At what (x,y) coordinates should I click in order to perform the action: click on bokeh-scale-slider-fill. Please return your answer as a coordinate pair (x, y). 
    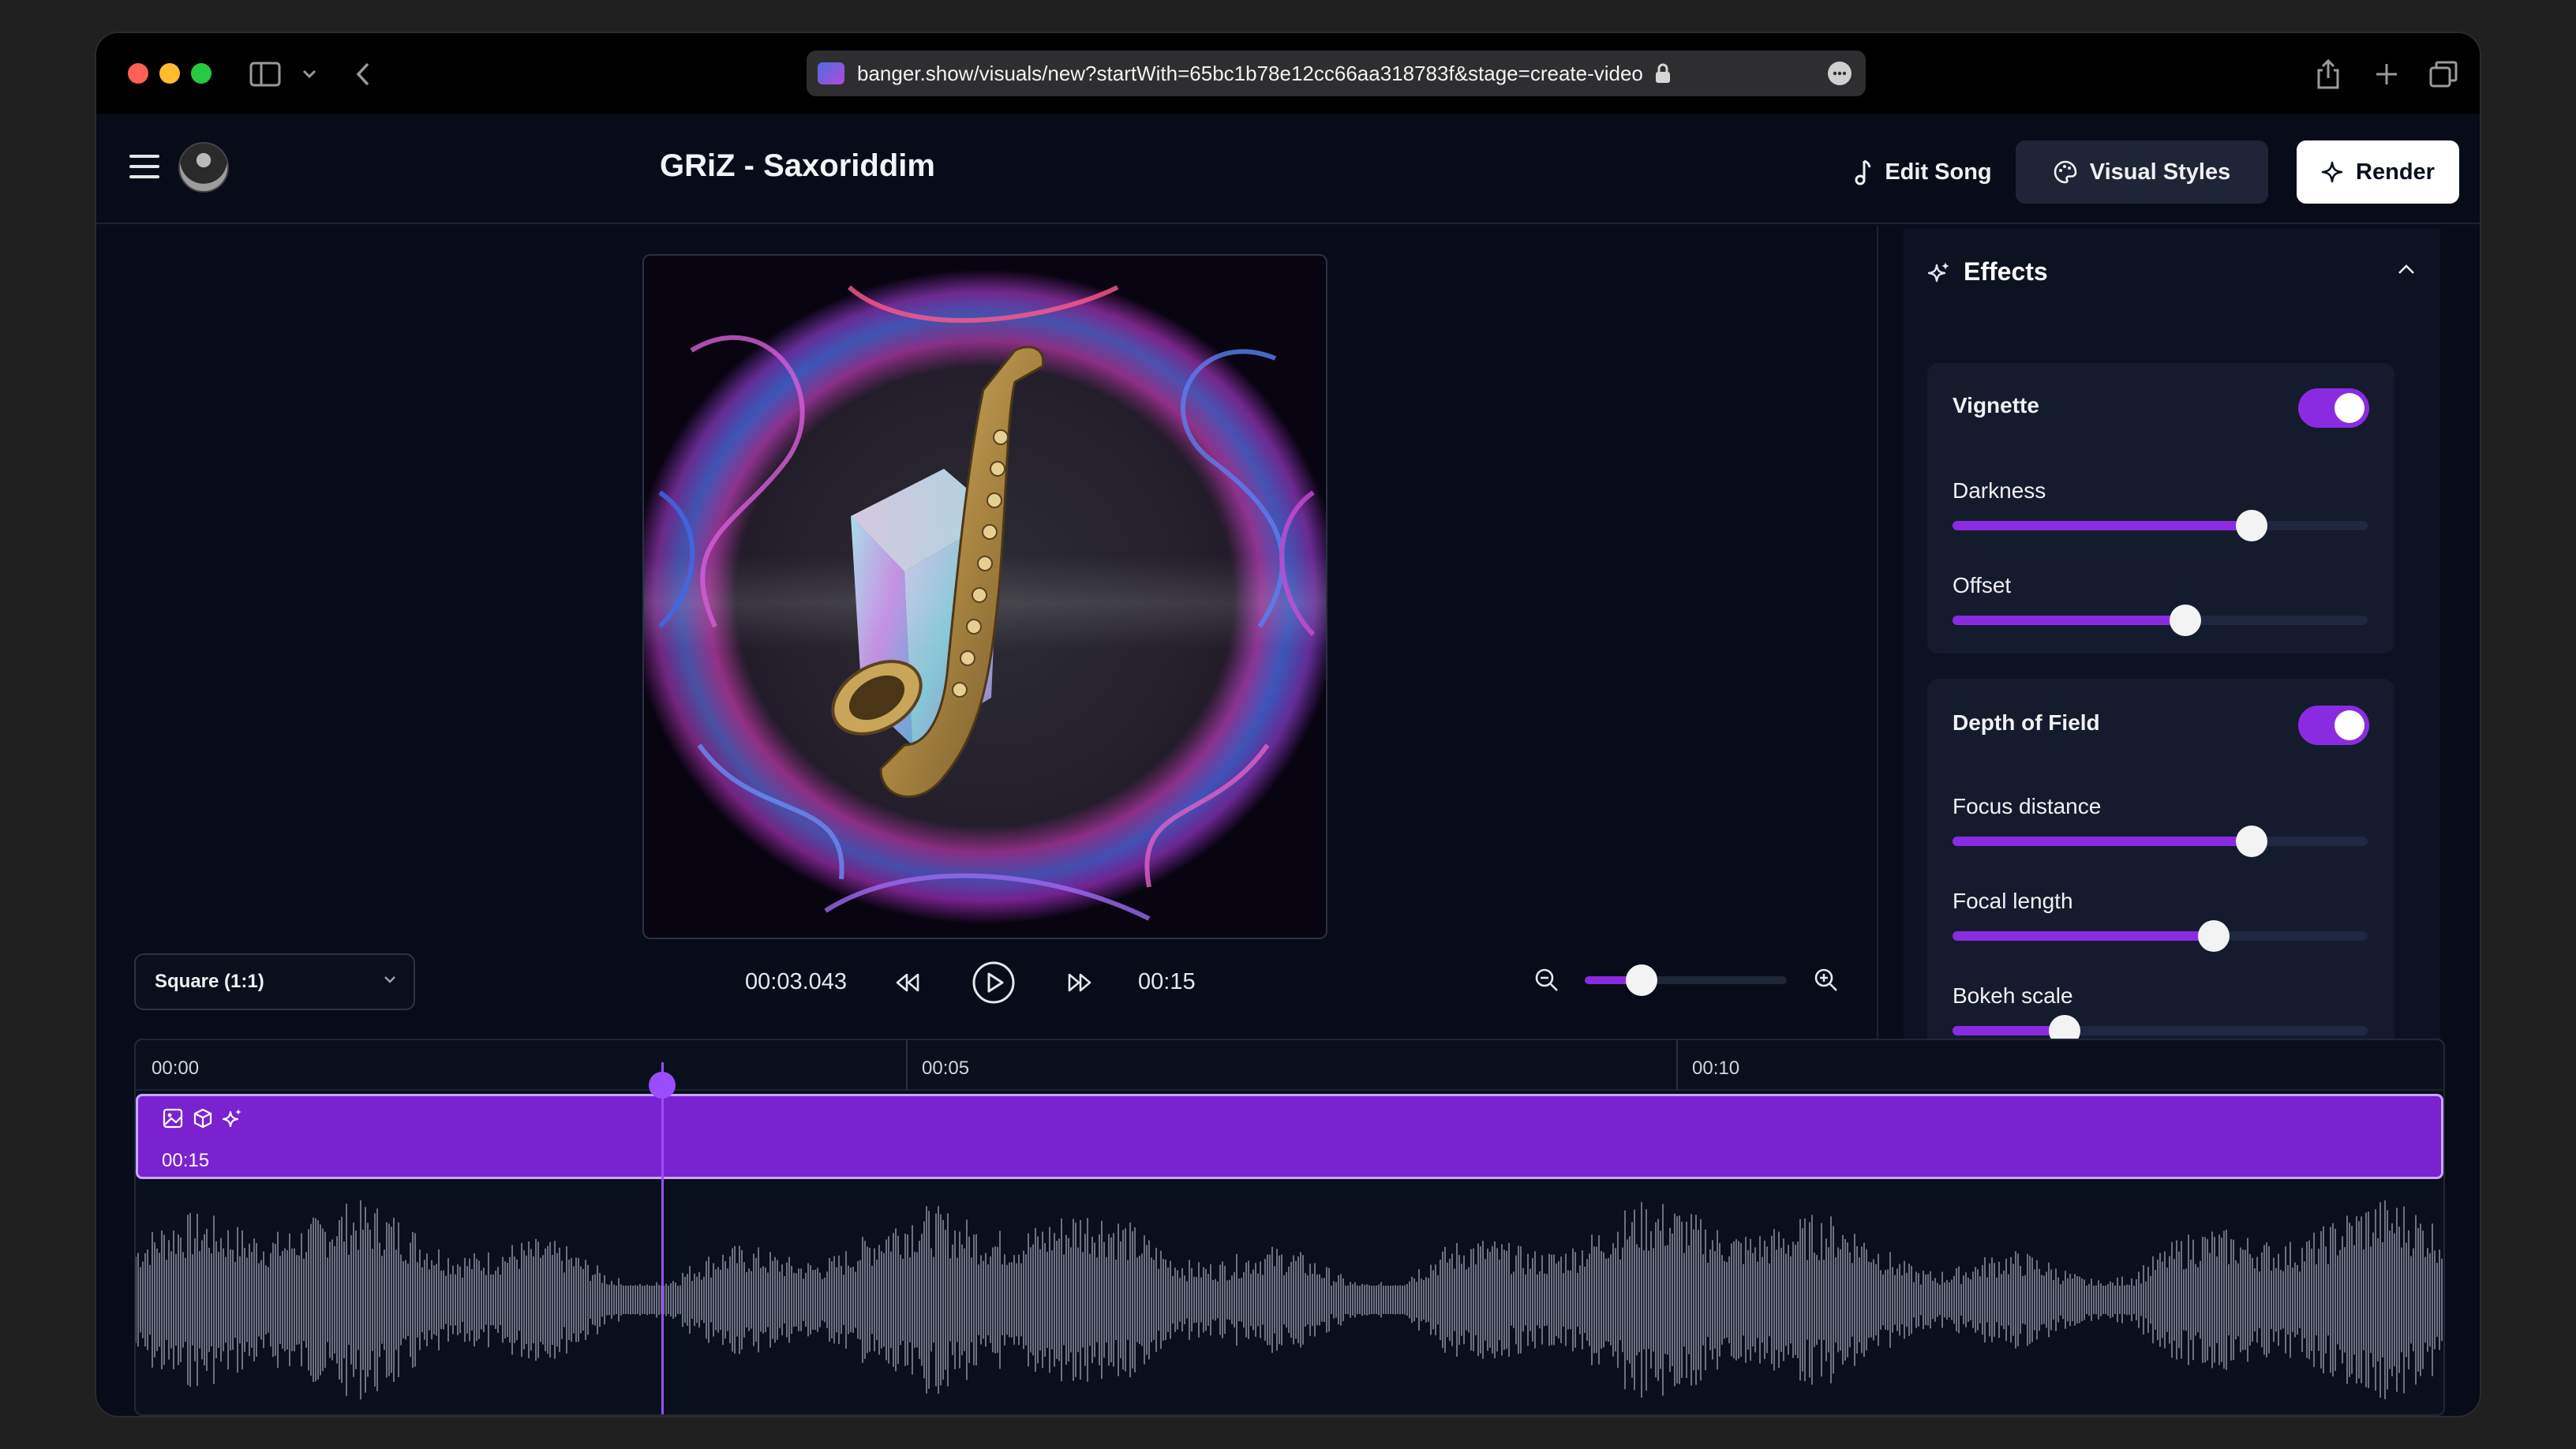
    Looking at the image, I should click on (2009, 1030).